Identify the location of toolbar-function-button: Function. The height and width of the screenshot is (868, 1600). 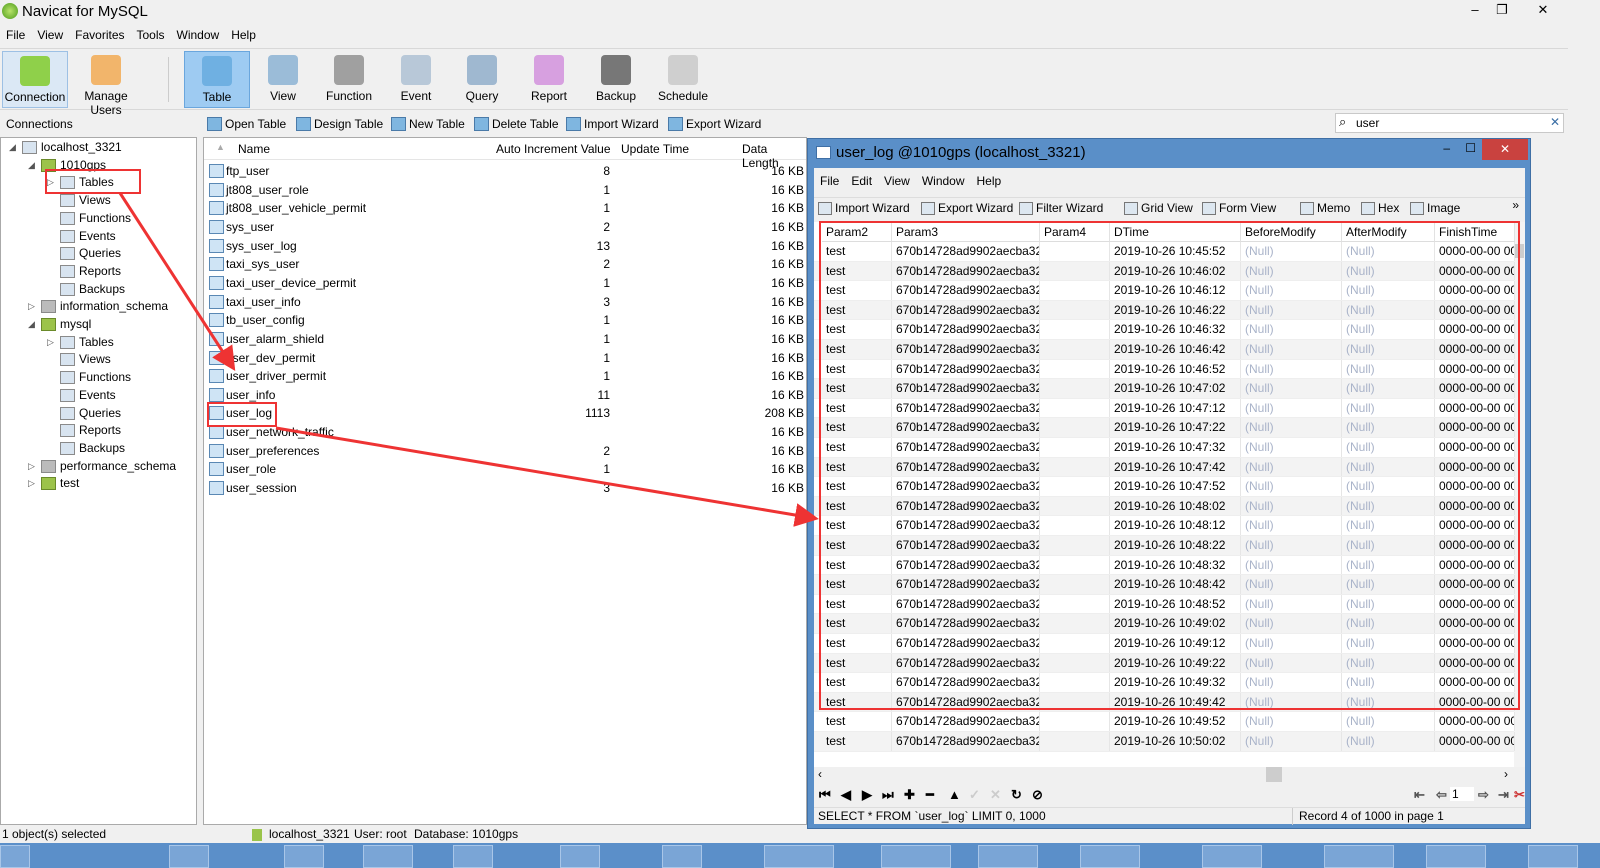
(349, 79).